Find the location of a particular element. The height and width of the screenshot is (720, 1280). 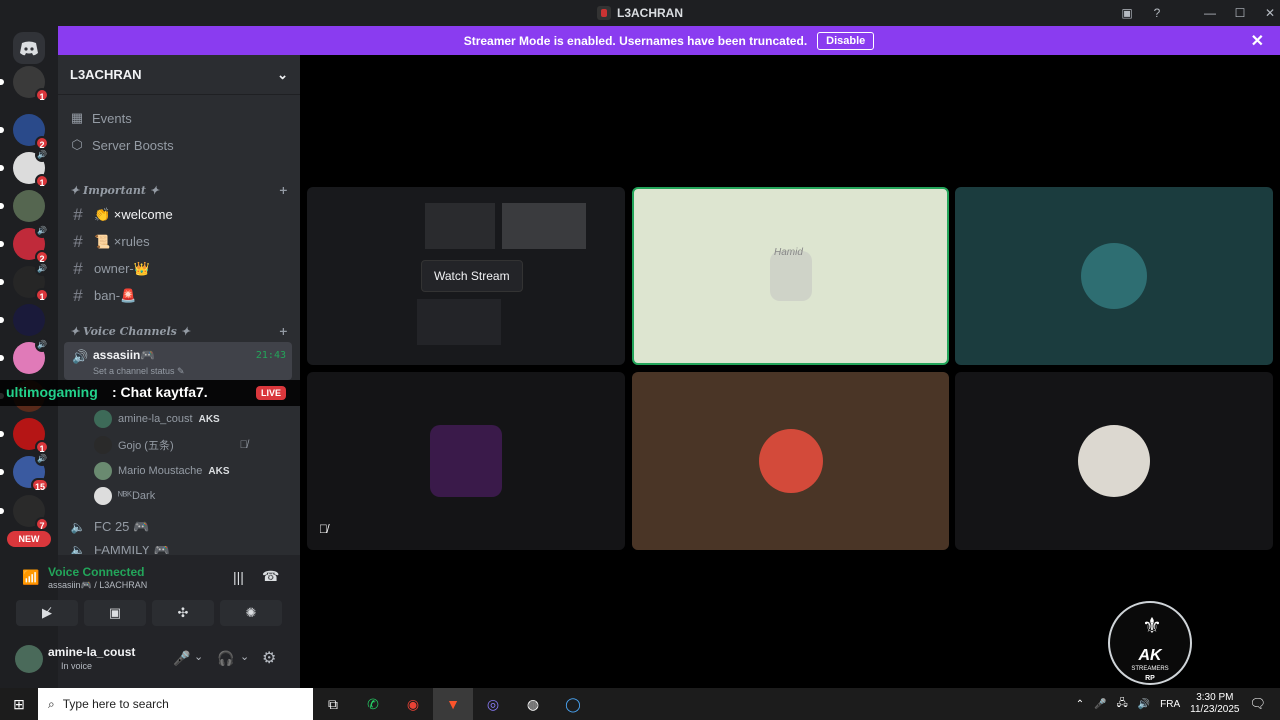

window-title-text: L3ACHRAN is located at coordinates (650, 13).